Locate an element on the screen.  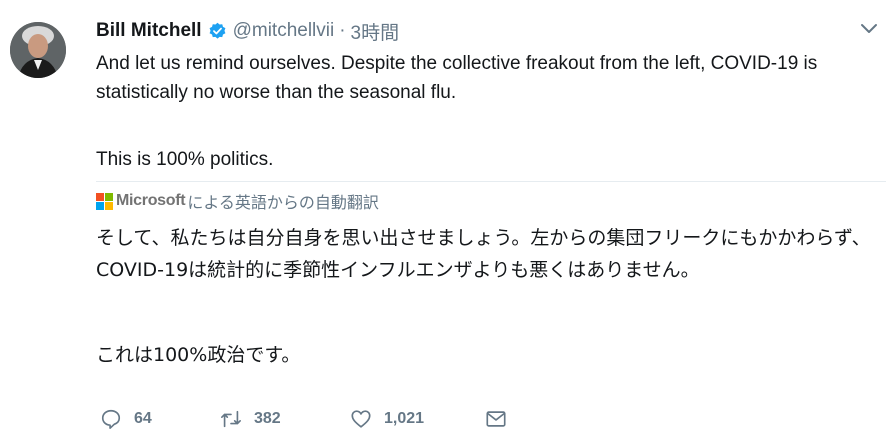
retweet-count: 382 is located at coordinates (267, 418).